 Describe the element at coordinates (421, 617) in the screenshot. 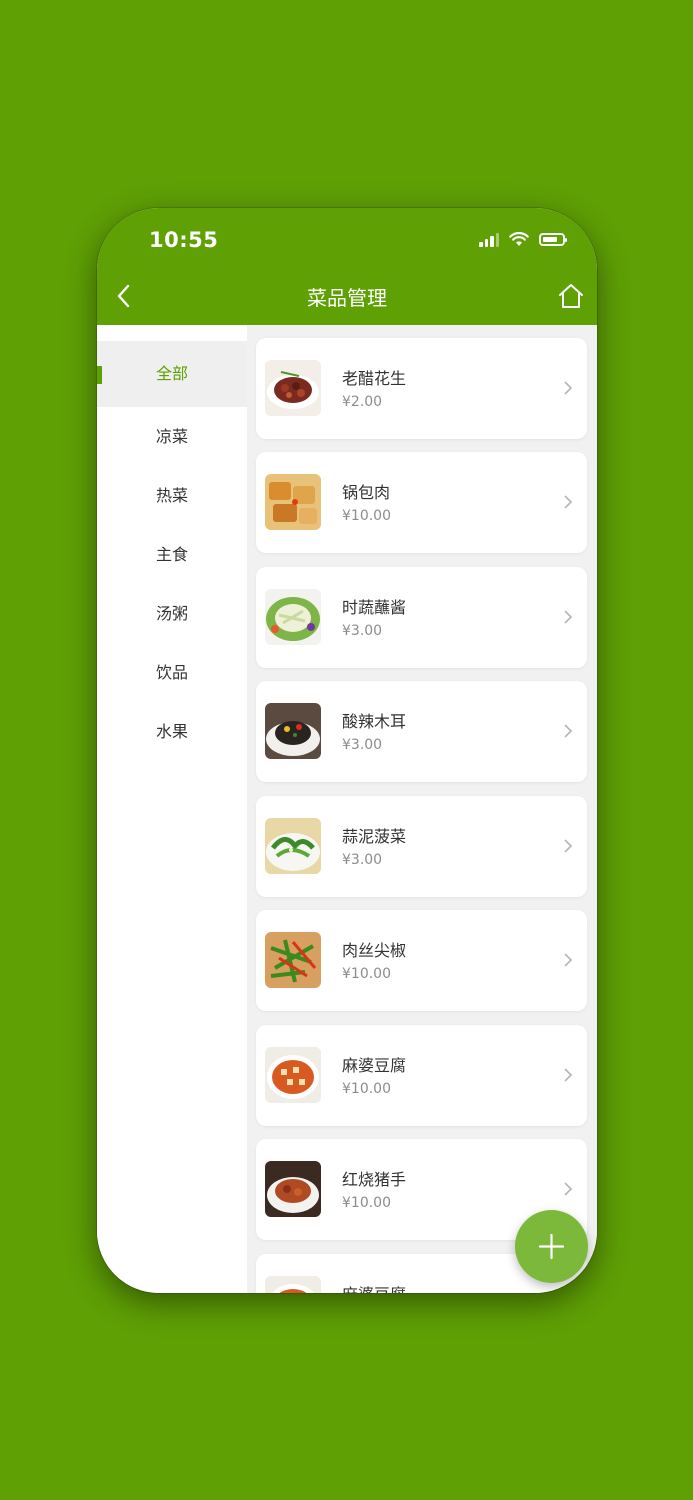

I see `dish-card: 时蔬蘸酱 ¥3.00` at that location.